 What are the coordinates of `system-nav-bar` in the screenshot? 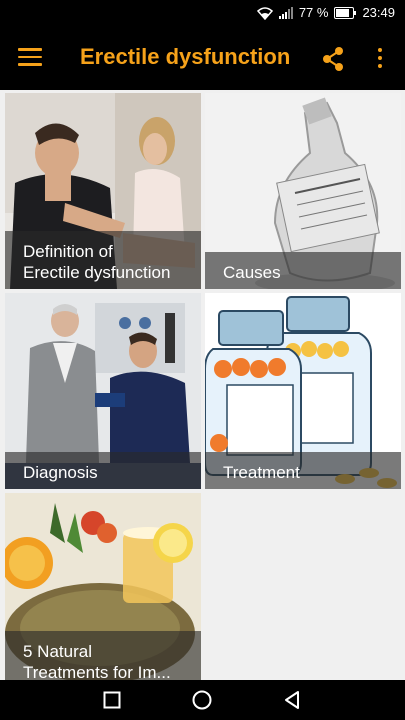 It's located at (202, 700).